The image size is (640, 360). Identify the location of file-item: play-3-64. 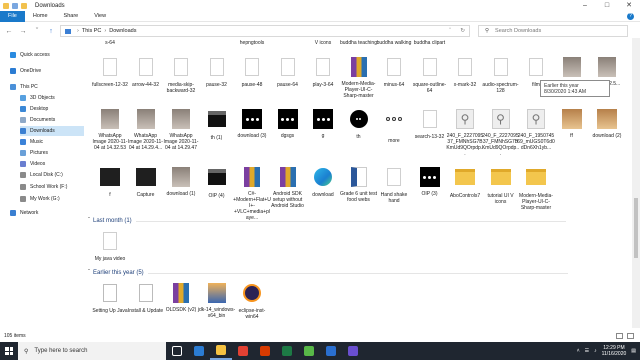
(323, 72).